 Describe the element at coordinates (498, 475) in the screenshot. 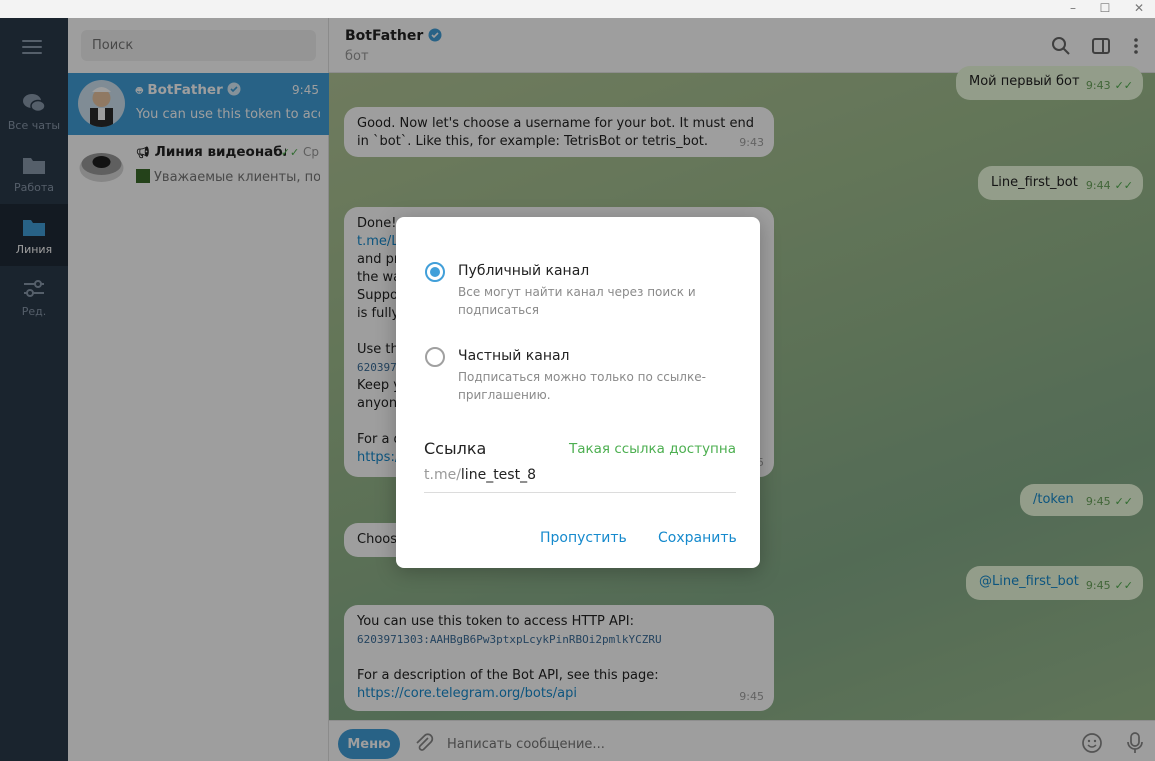

I see `link-value: line_test_8` at that location.